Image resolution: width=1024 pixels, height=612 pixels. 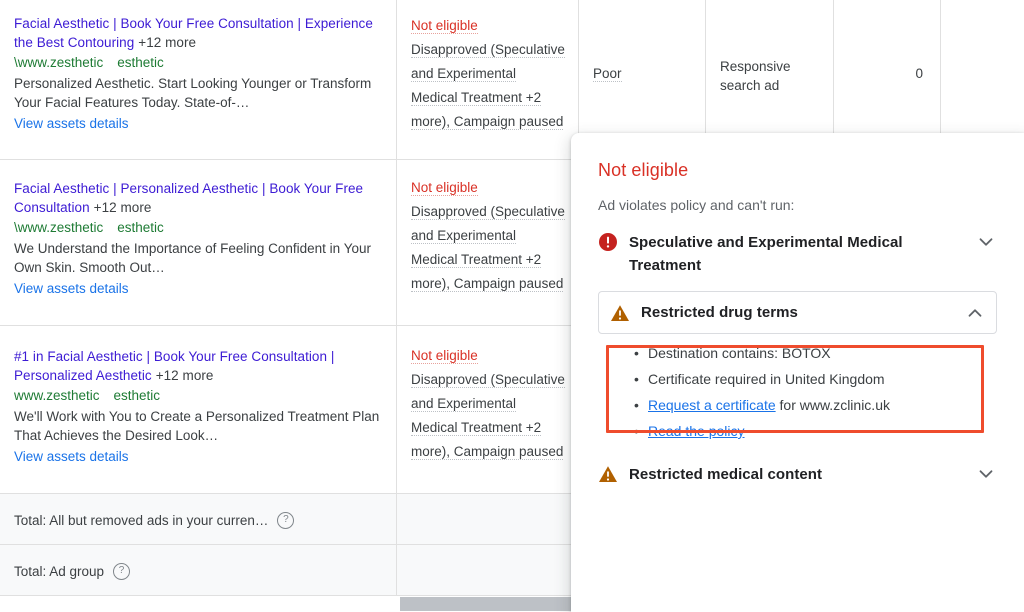 What do you see at coordinates (766, 379) in the screenshot?
I see `detail-text: Certificate required in United Kingdom` at bounding box center [766, 379].